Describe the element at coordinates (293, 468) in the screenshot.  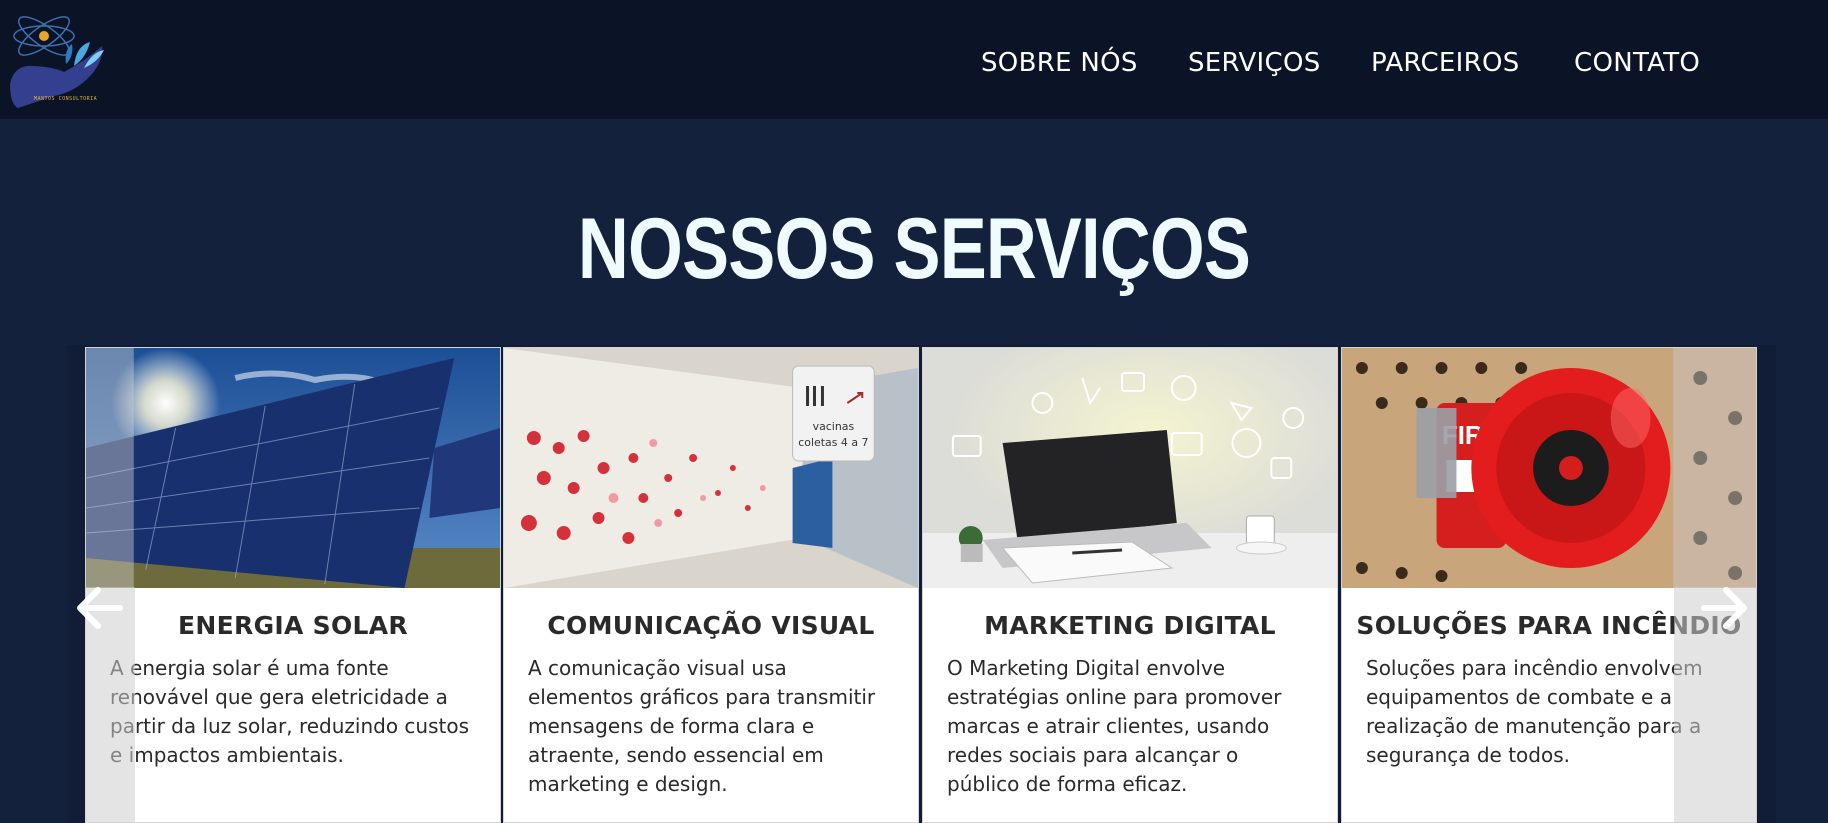
I see `solar-panel-image` at that location.